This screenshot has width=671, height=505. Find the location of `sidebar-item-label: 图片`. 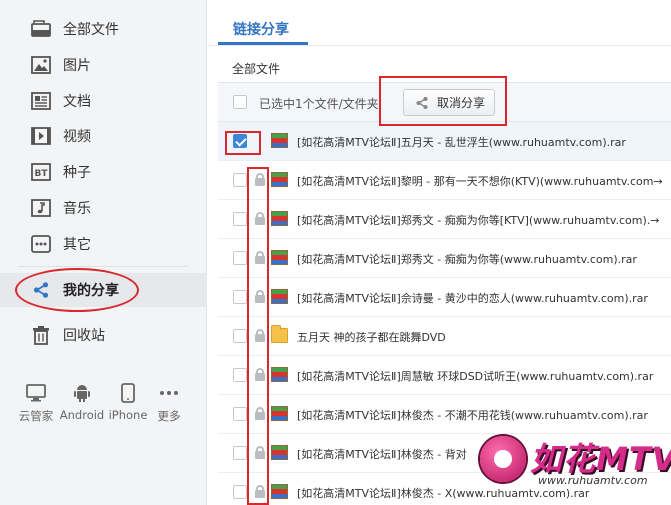

sidebar-item-label: 图片 is located at coordinates (77, 66).